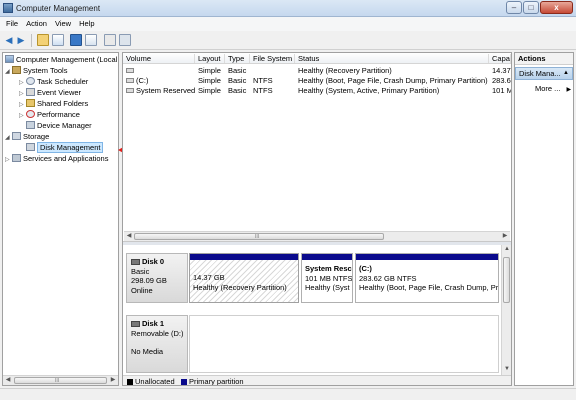 This screenshot has height=400, width=576. I want to click on tree-item-root: Computer Management (Local, so click(61, 60).